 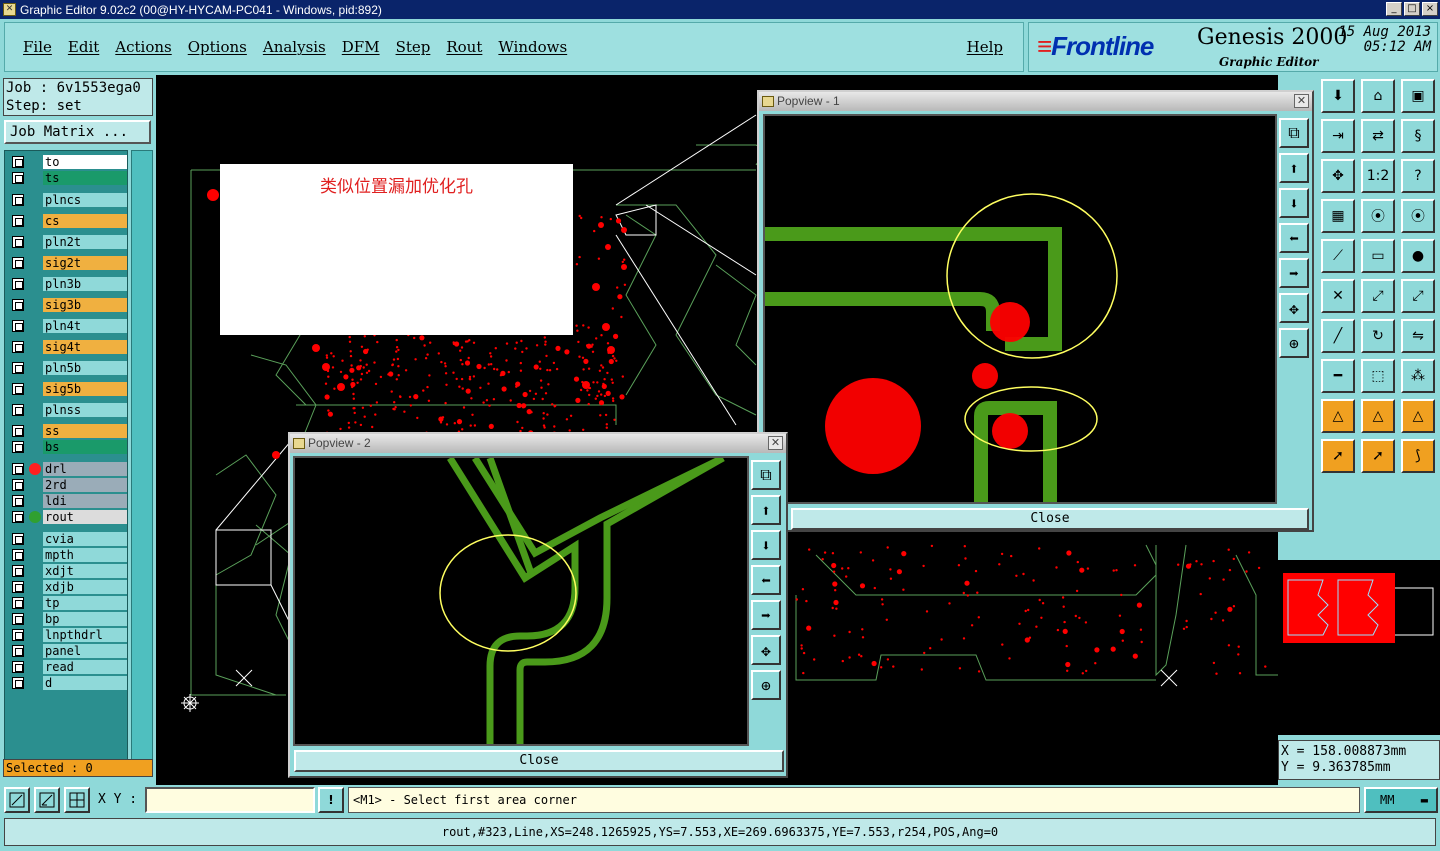 What do you see at coordinates (1338, 96) in the screenshot?
I see `load-icon: ⬇` at bounding box center [1338, 96].